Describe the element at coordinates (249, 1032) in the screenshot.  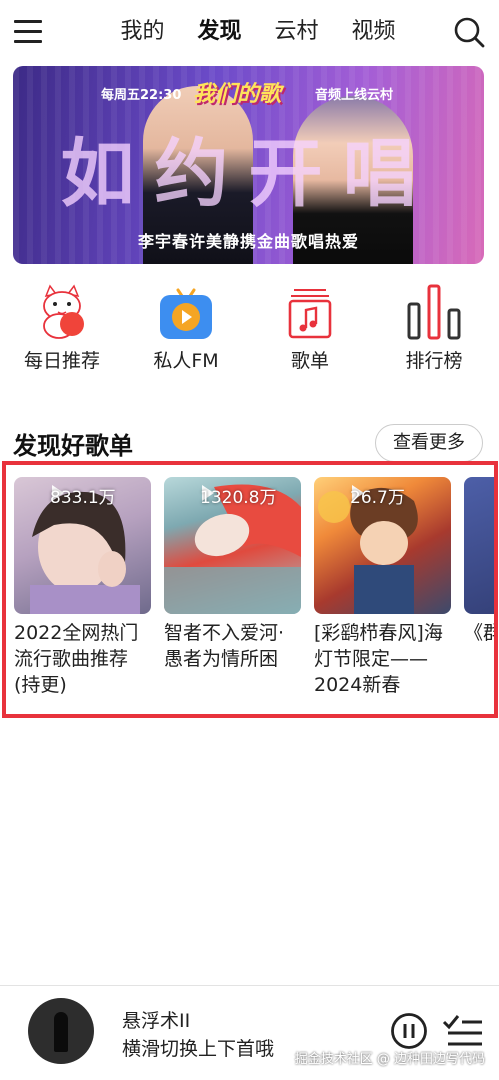
I see `mini-player: 悬浮术II 横滑切换上下首哦 掘金技术社区 @ 边种田边写代码` at that location.